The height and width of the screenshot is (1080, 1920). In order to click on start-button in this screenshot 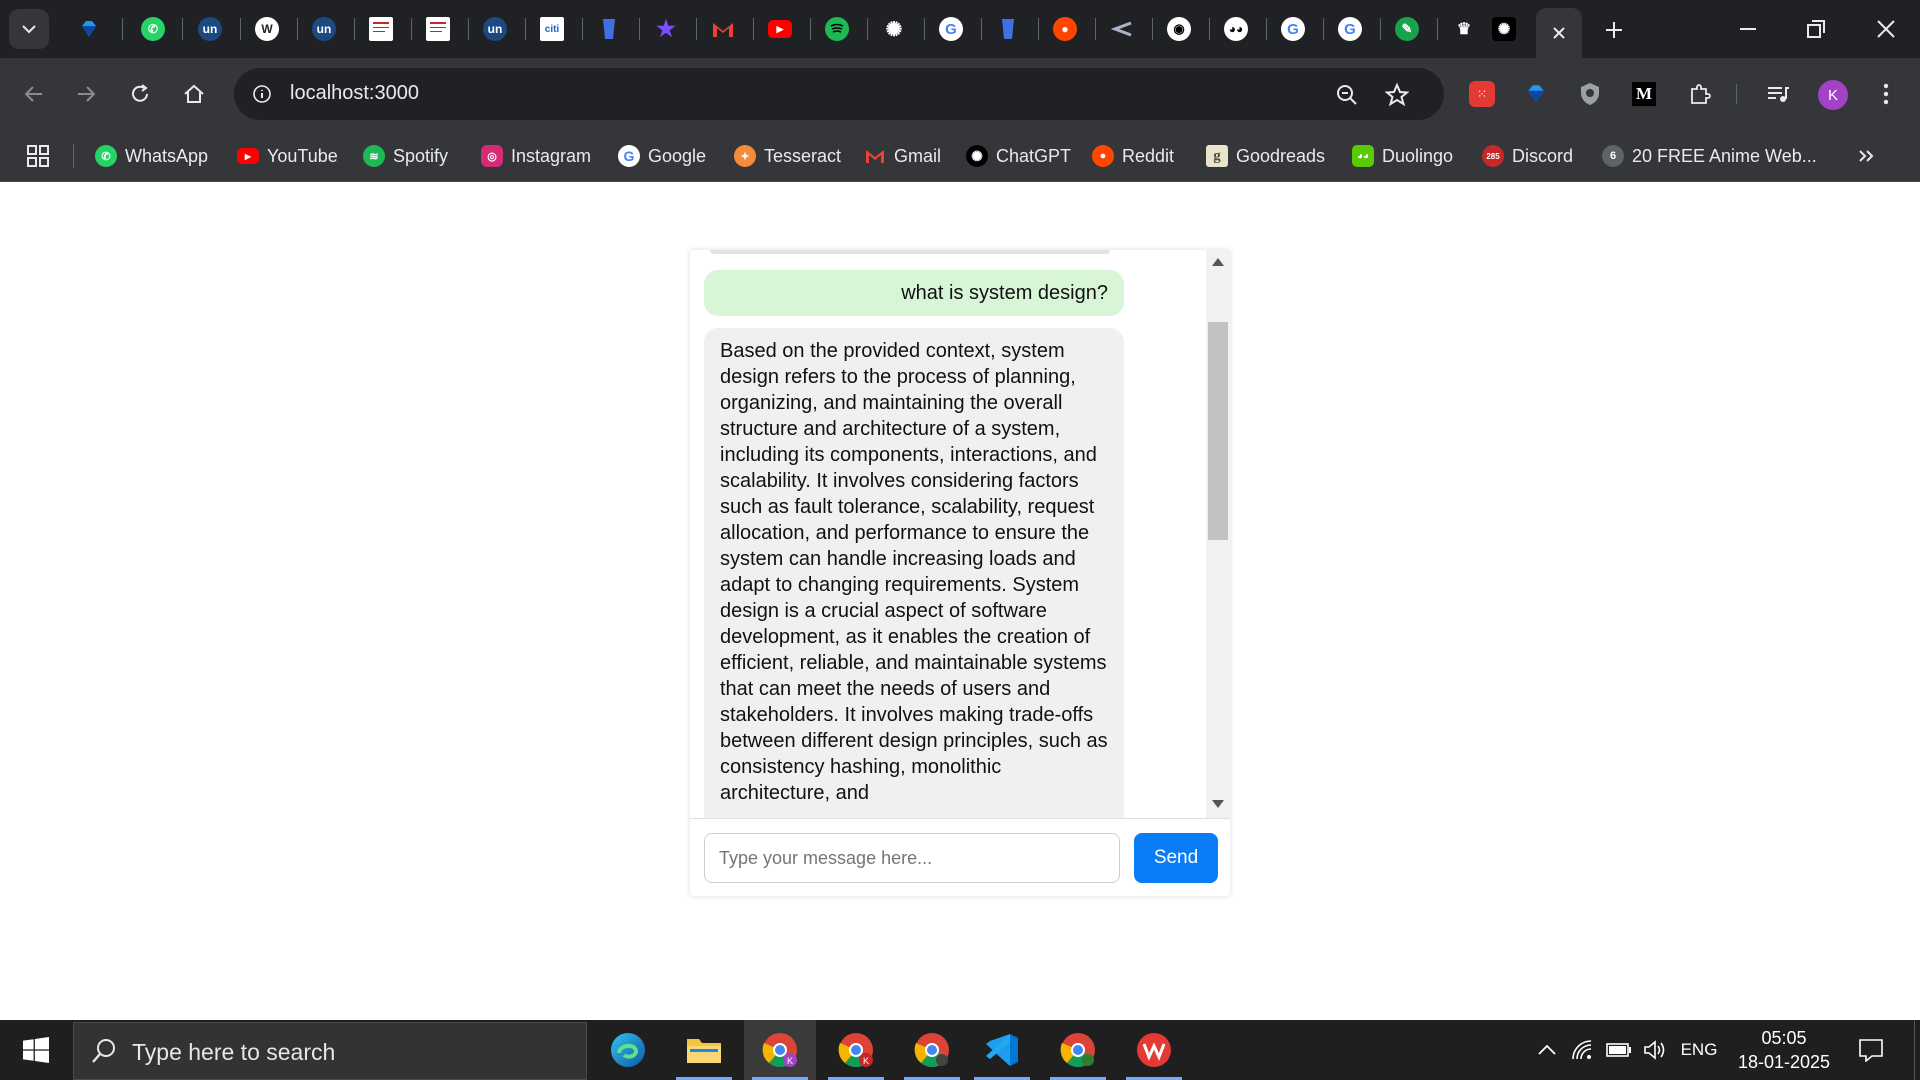, I will do `click(36, 1050)`.